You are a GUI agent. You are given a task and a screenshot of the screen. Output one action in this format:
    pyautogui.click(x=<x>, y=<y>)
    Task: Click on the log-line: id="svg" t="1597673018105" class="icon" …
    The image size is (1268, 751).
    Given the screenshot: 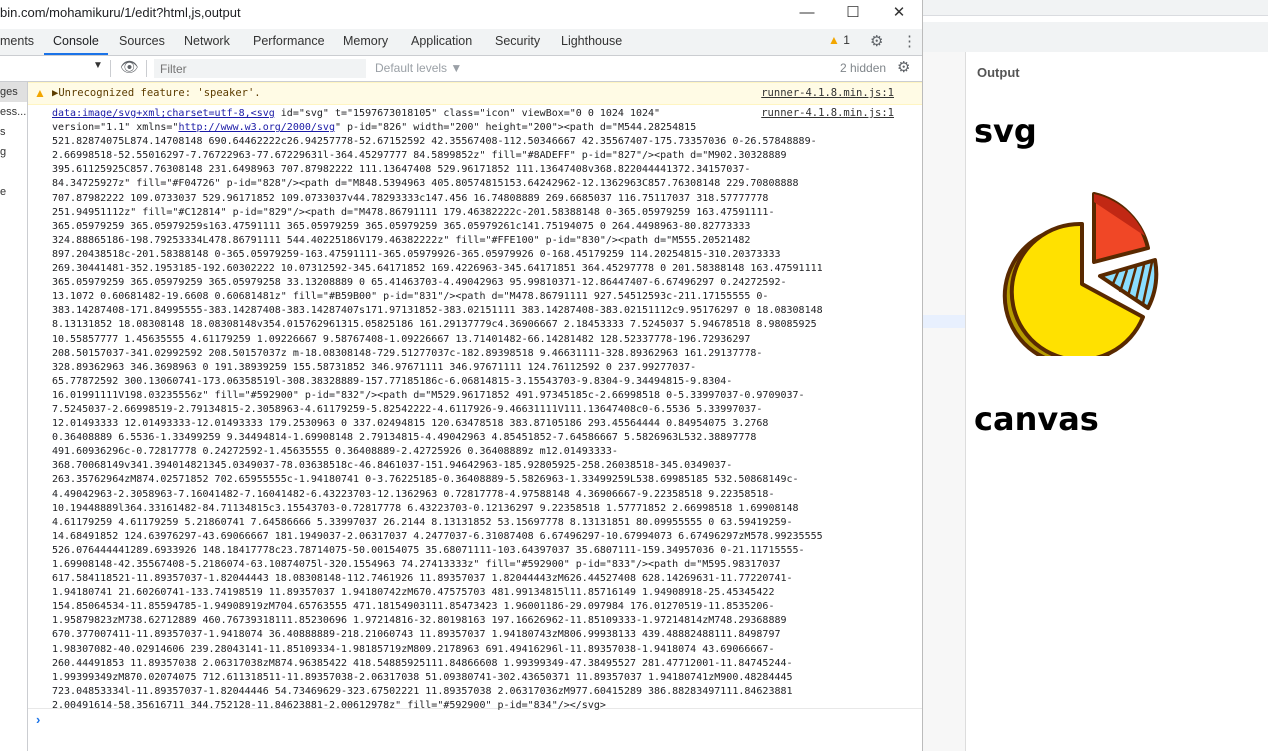 What is the action you would take?
    pyautogui.click(x=467, y=113)
    